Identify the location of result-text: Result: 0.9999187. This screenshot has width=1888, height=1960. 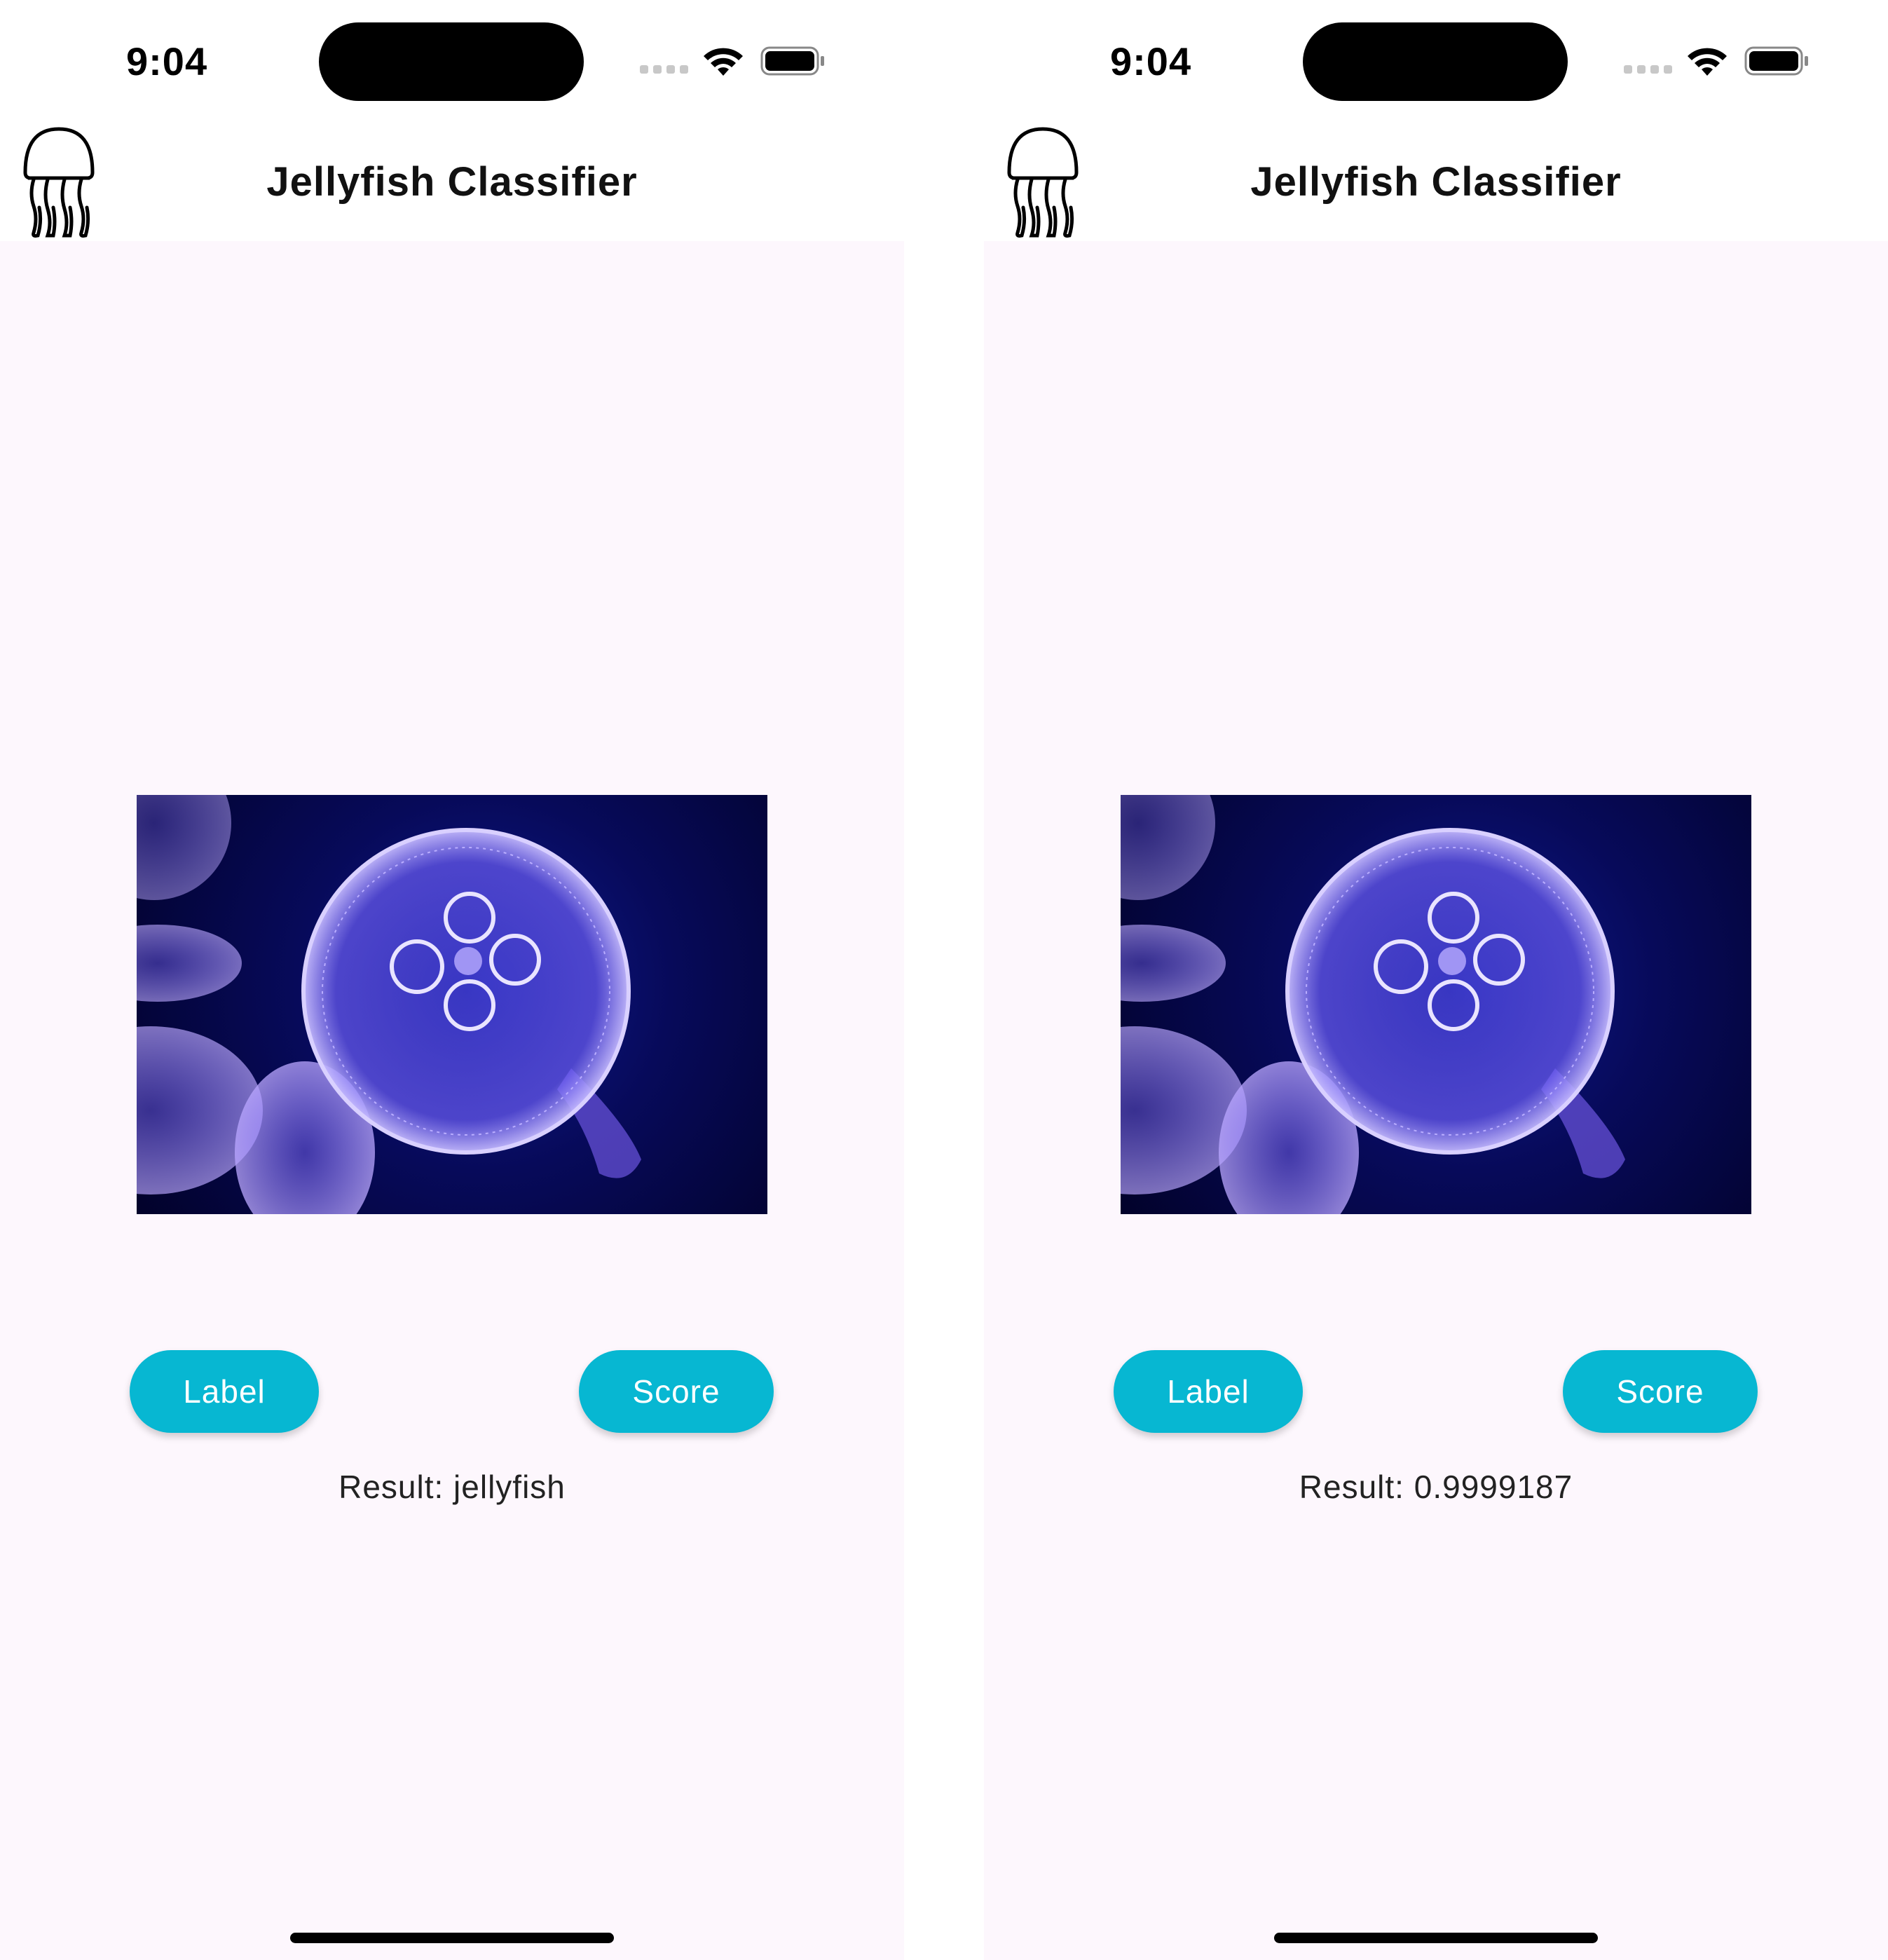
(1436, 1487).